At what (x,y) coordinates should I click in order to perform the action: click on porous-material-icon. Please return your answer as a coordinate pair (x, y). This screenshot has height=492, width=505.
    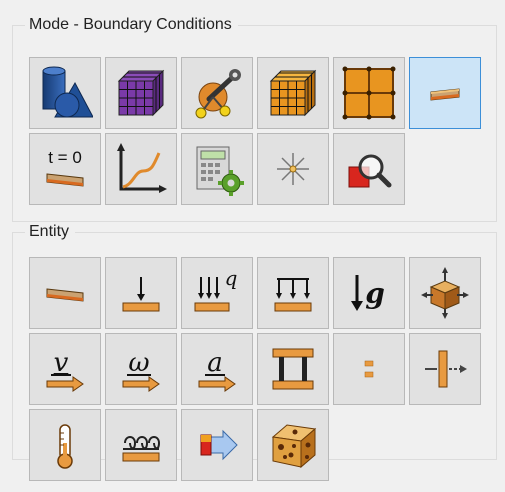
    Looking at the image, I should click on (293, 445).